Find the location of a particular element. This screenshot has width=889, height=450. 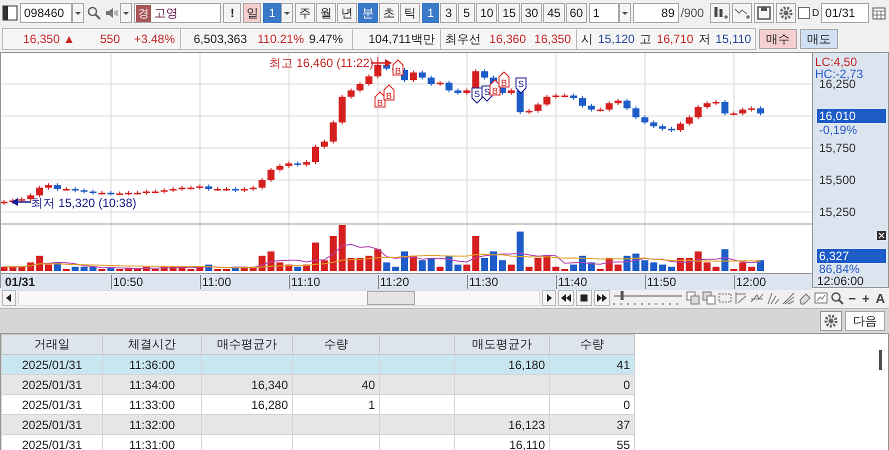

table-cell: 37 is located at coordinates (592, 424).